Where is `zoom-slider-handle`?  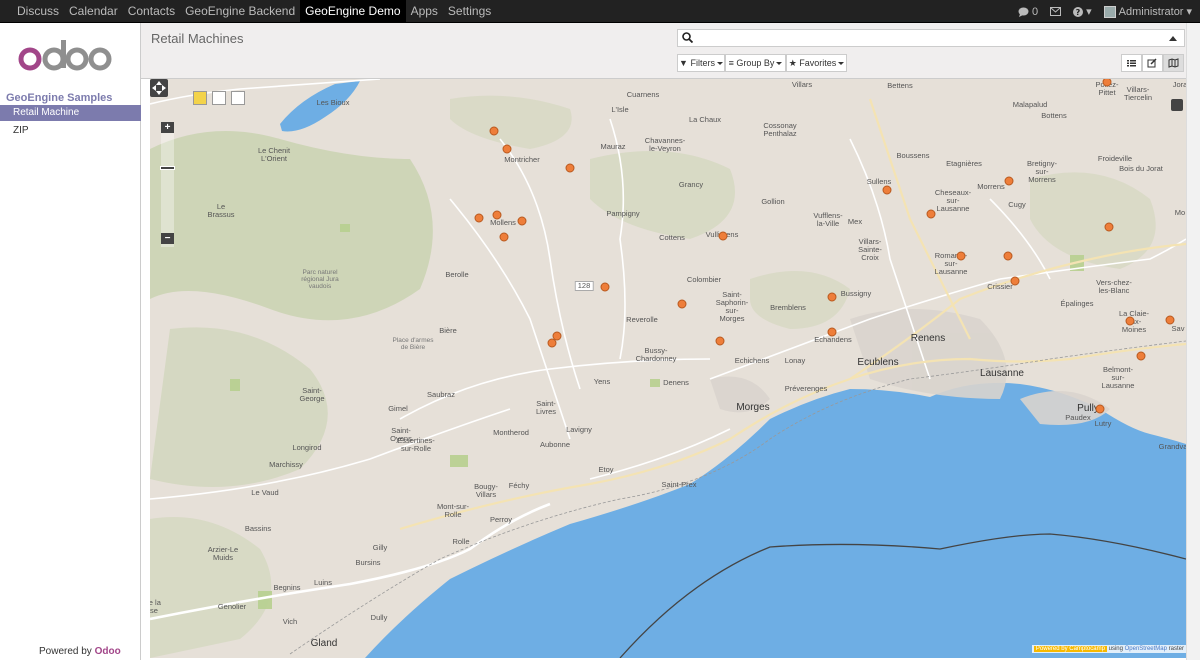
zoom-slider-handle is located at coordinates (167, 168).